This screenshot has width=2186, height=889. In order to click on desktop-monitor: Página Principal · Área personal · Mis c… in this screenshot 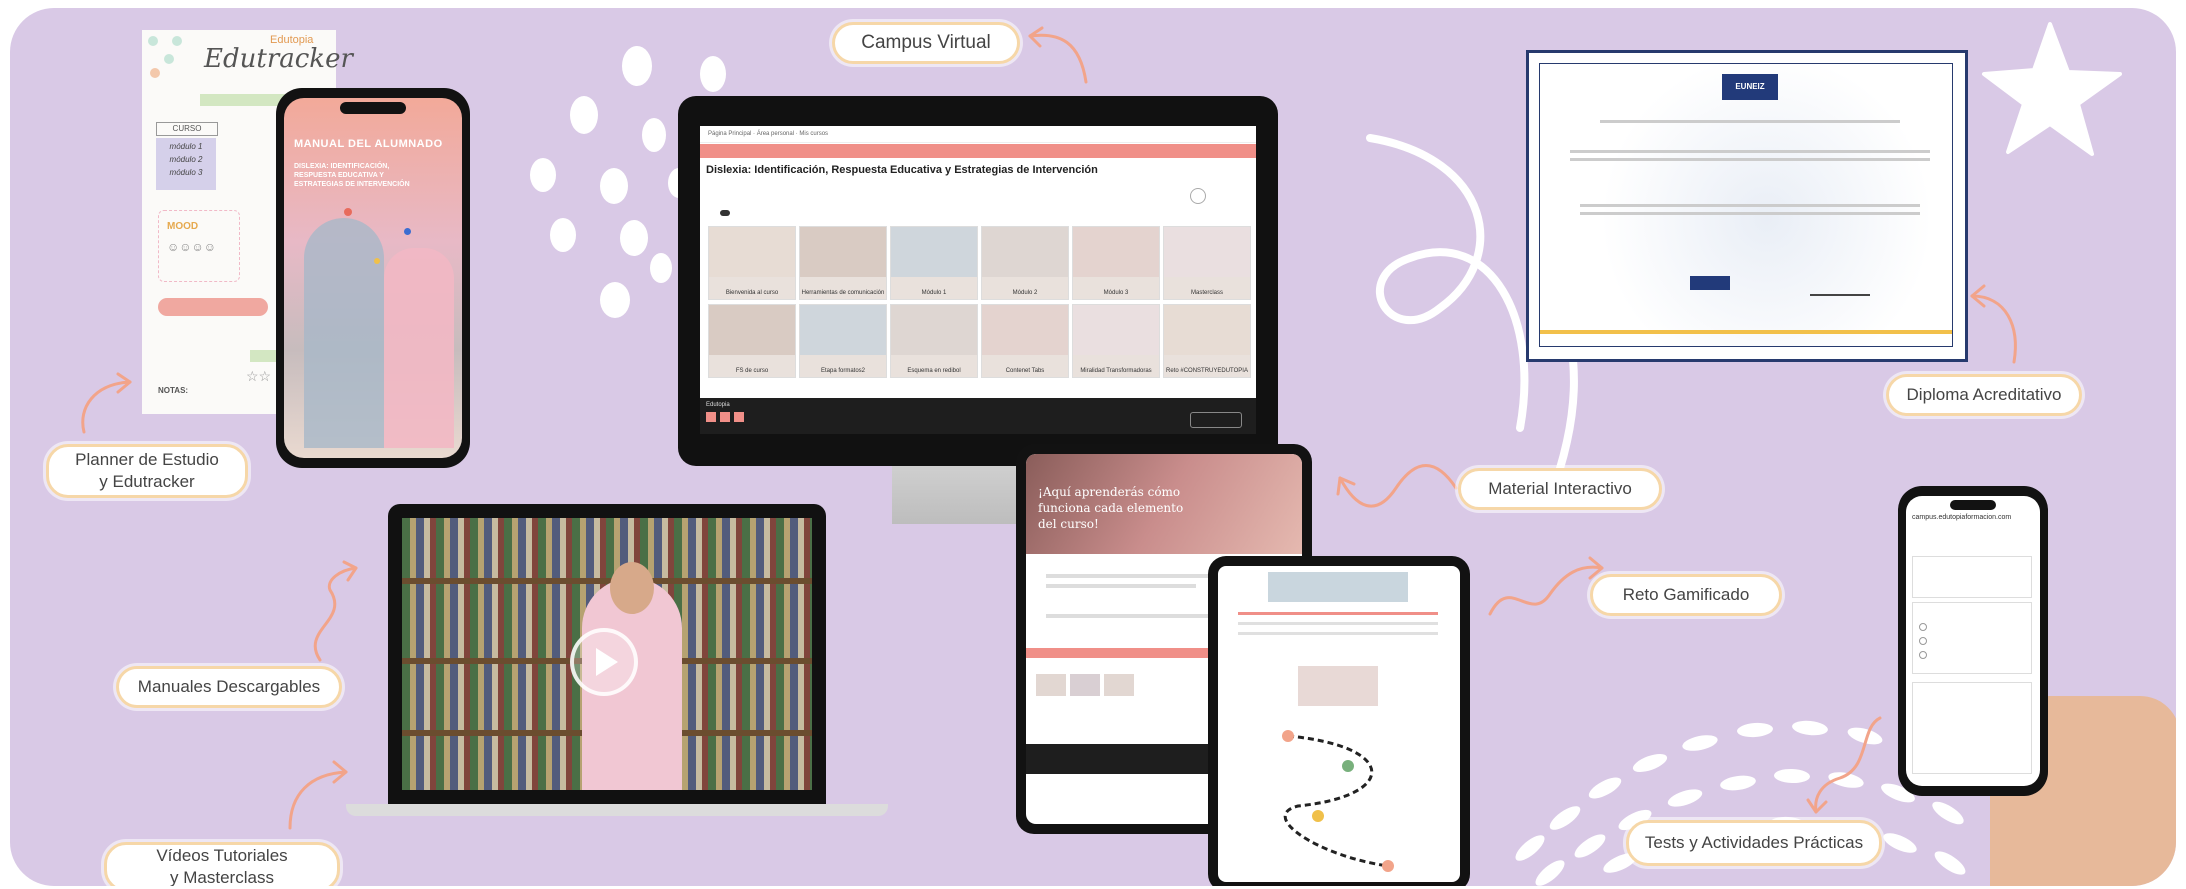, I will do `click(978, 281)`.